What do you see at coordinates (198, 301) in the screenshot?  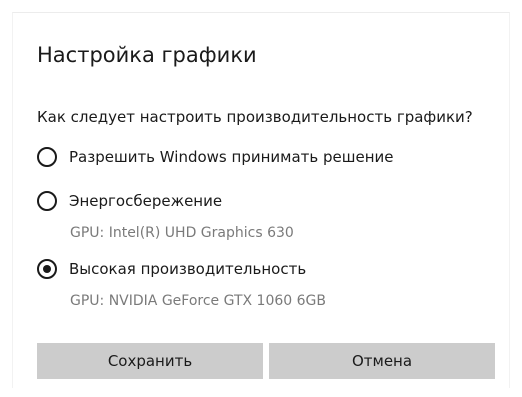 I see `gpu-high-performance: GPU: NVIDIA GeForce GTX 1060 6GB` at bounding box center [198, 301].